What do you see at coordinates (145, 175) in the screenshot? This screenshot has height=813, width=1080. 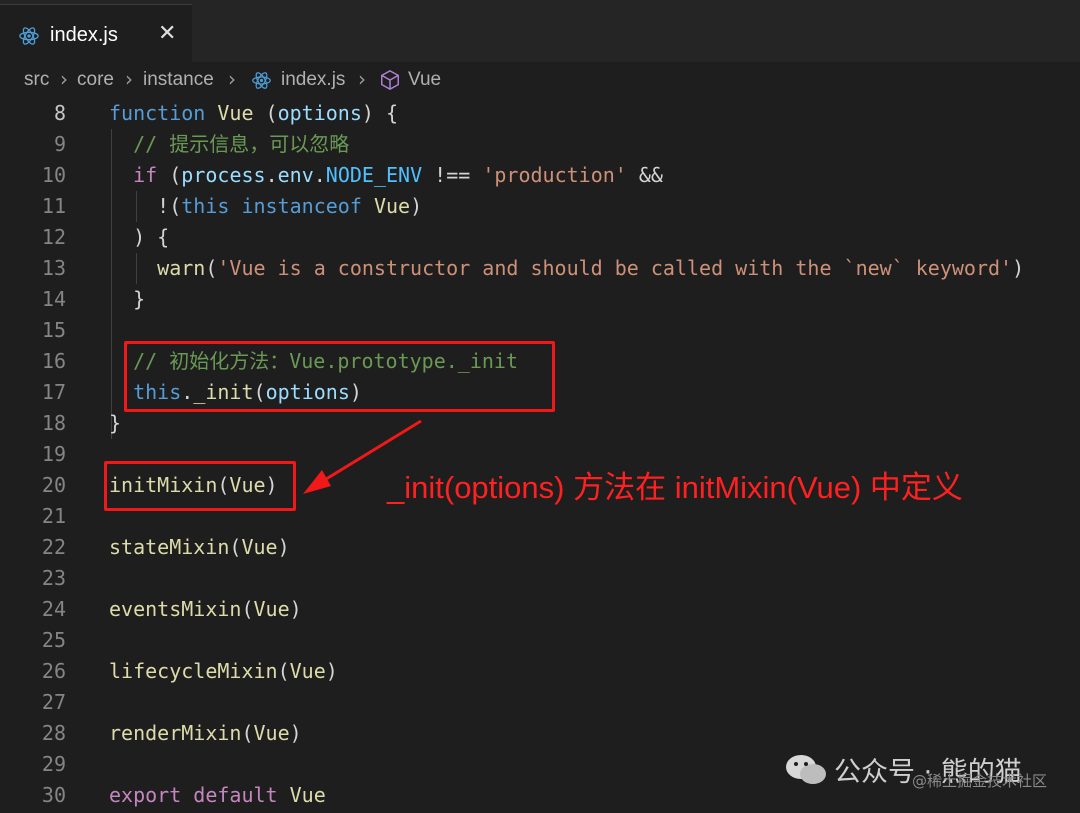 I see `code-token: if` at bounding box center [145, 175].